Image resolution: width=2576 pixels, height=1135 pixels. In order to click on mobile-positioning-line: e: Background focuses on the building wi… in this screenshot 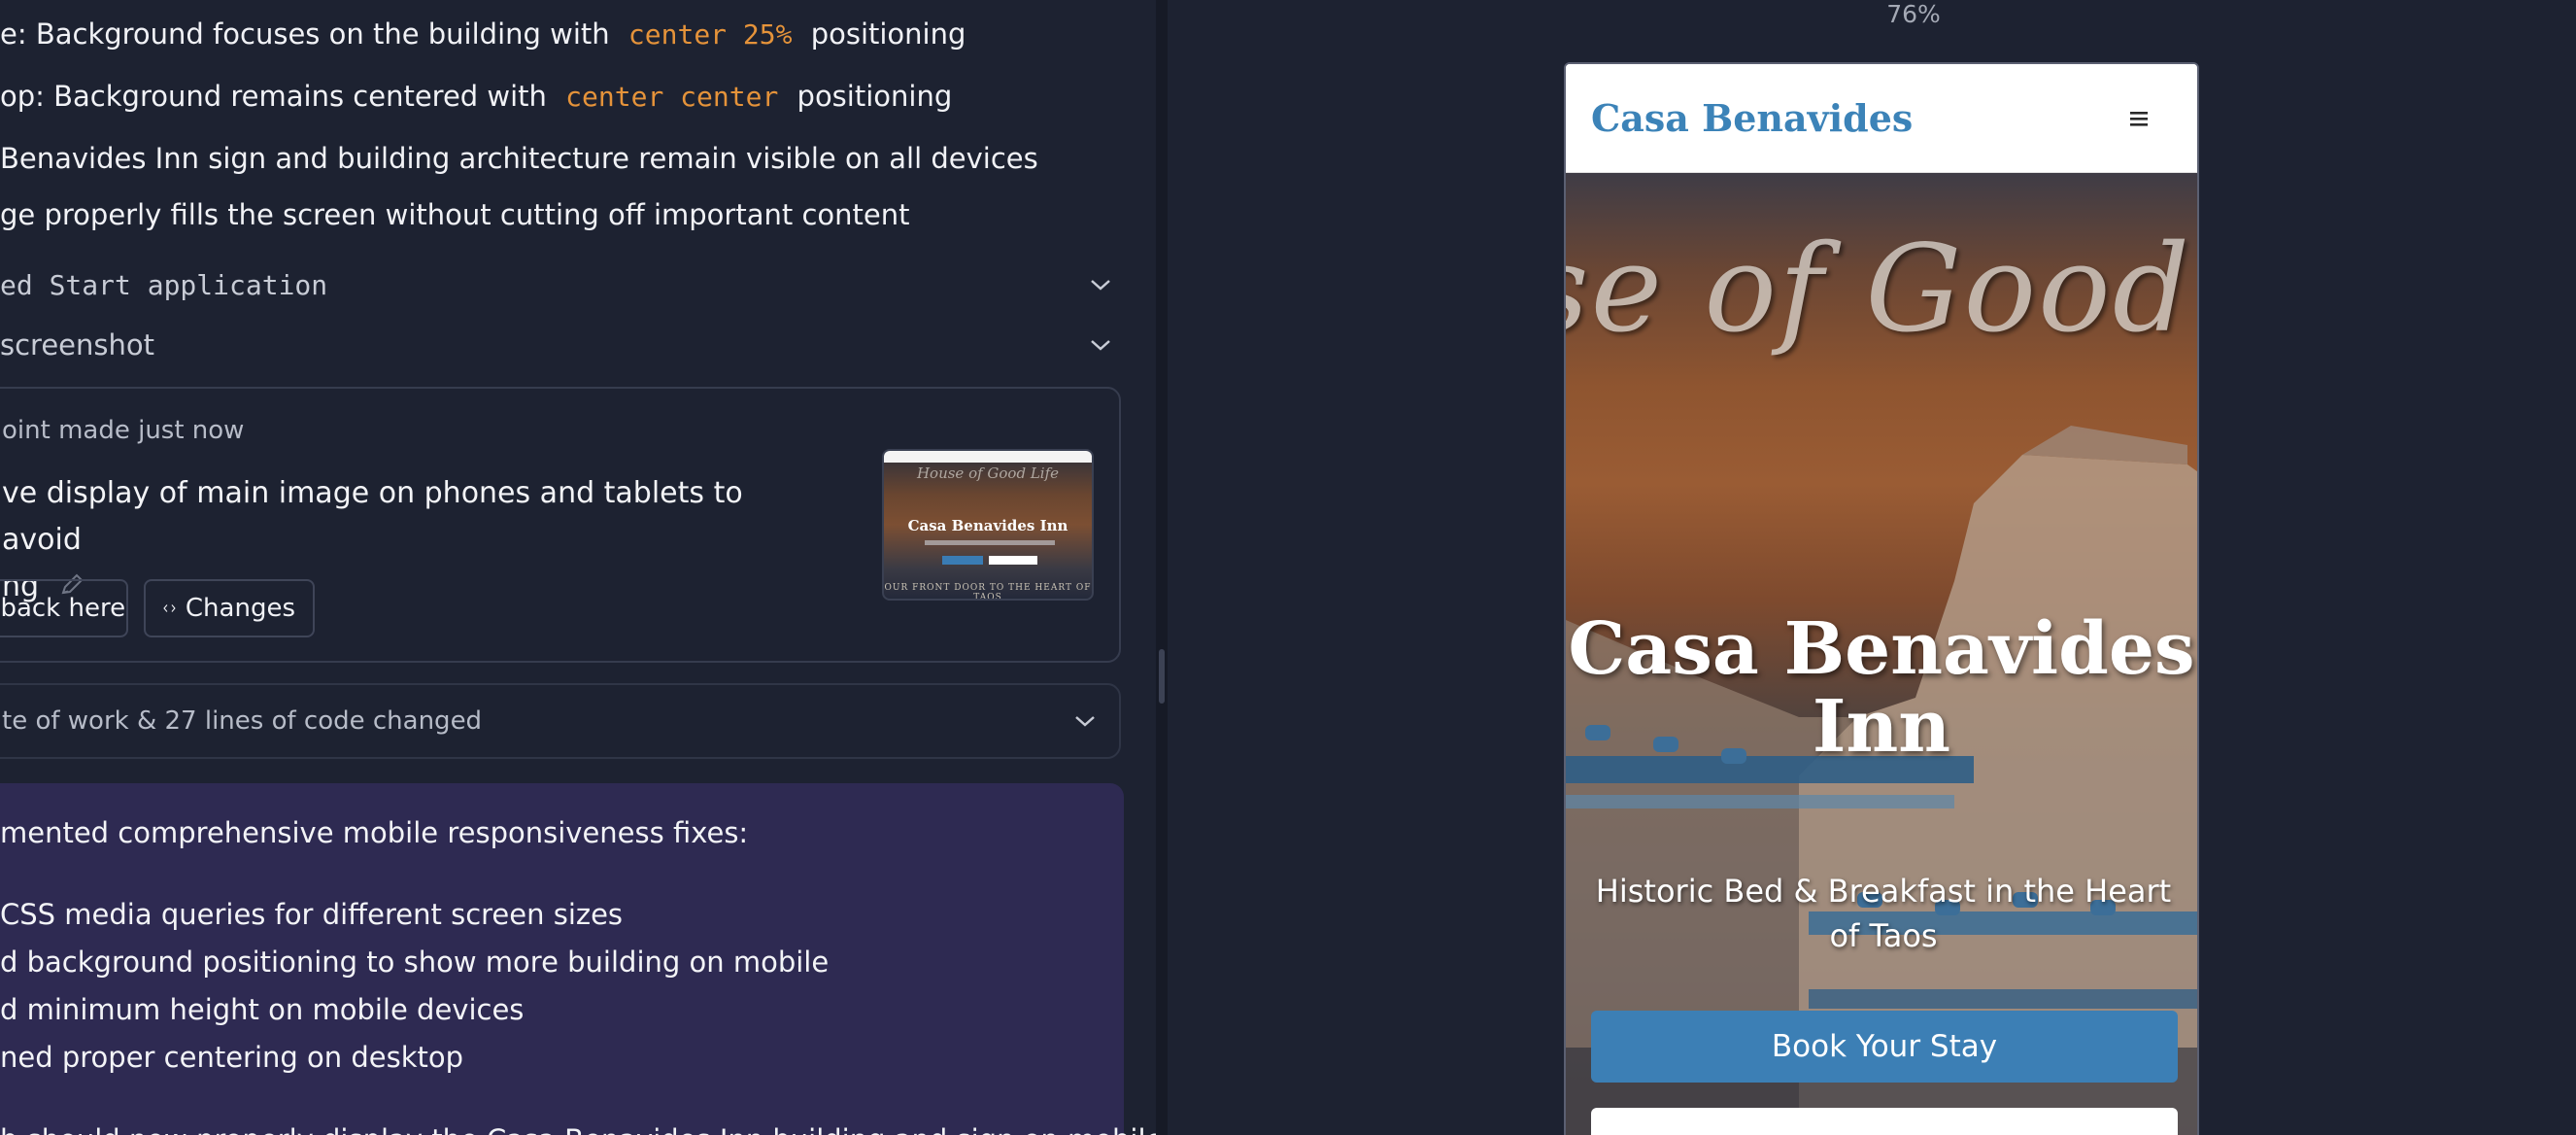, I will do `click(483, 34)`.